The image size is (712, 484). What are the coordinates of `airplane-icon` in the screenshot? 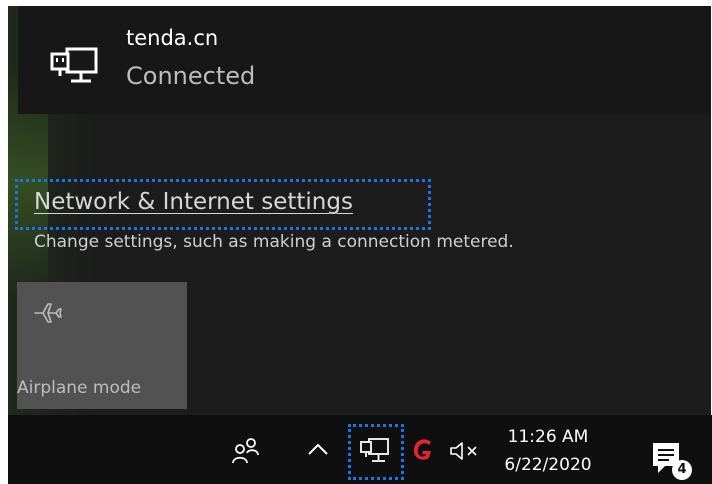 It's located at (48, 313).